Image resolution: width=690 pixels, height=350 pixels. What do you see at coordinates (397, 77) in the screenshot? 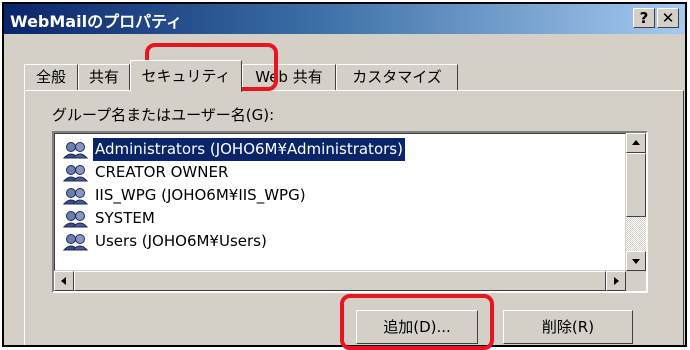
I see `tab-customize: カスタマイズ` at bounding box center [397, 77].